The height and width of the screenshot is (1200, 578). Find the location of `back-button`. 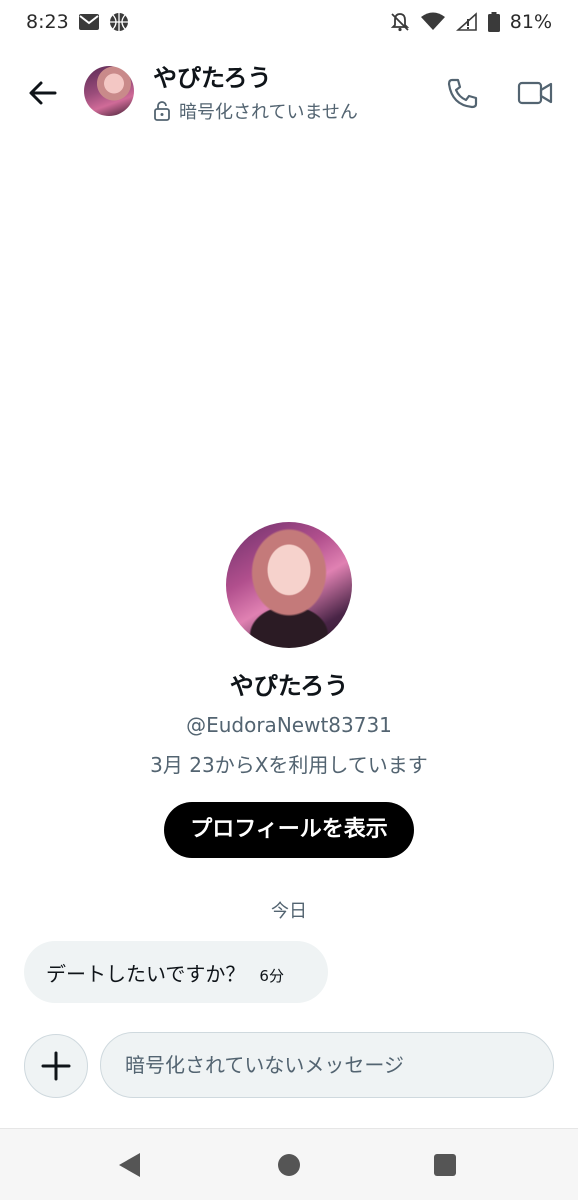

back-button is located at coordinates (43, 93).